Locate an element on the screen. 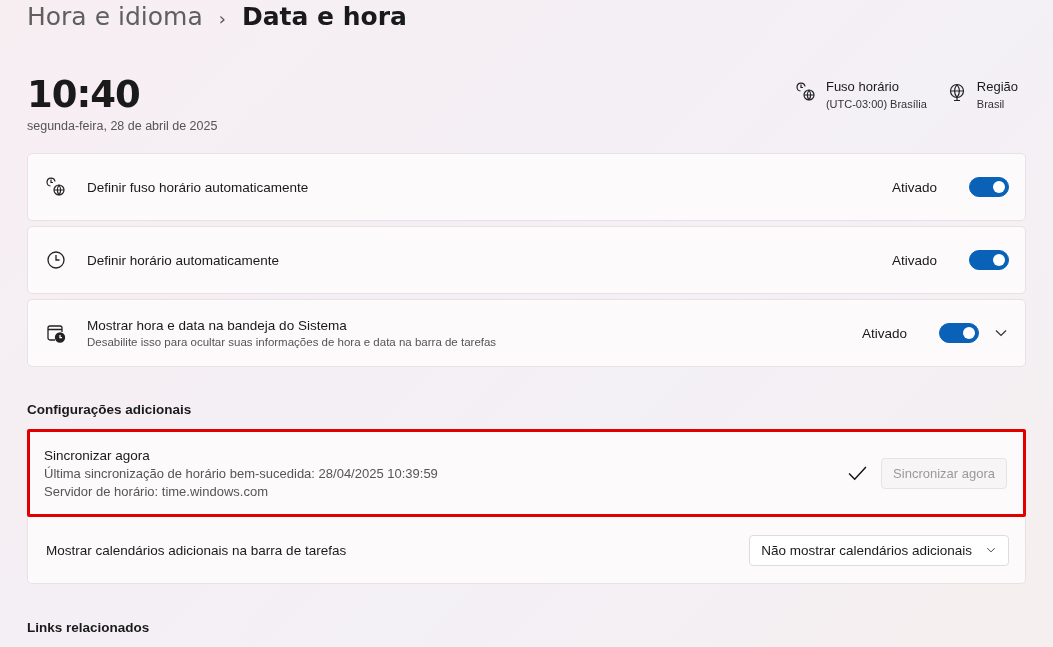  breadcrumb-parent: Hora e idioma is located at coordinates (115, 16).